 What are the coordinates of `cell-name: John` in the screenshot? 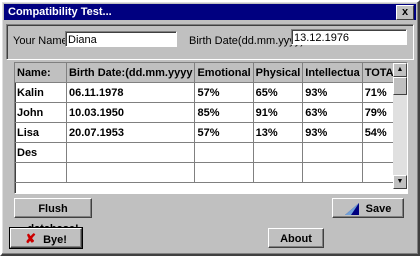 It's located at (41, 112).